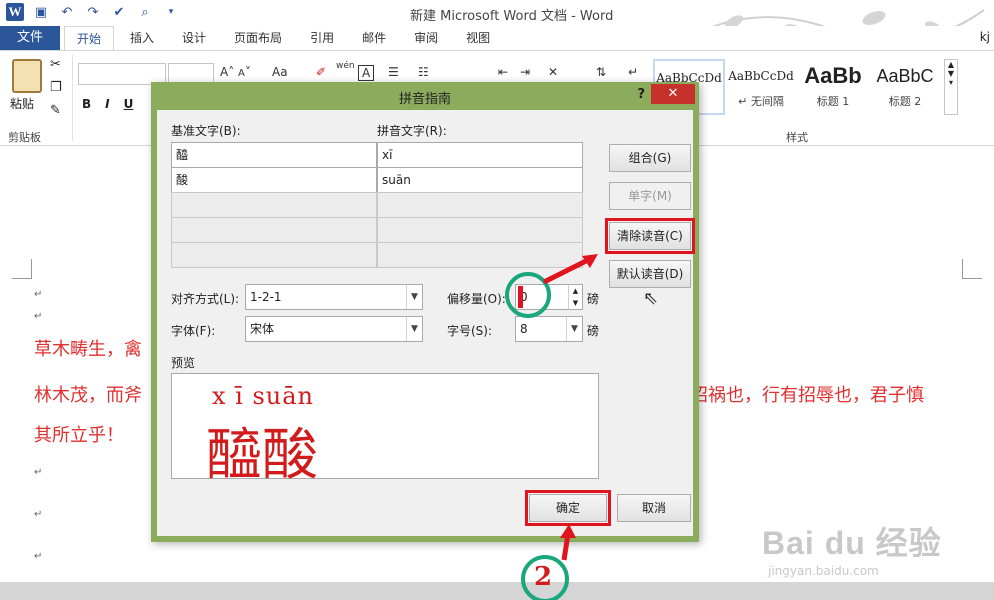  Describe the element at coordinates (905, 101) in the screenshot. I see `style-name: 标题 2` at that location.